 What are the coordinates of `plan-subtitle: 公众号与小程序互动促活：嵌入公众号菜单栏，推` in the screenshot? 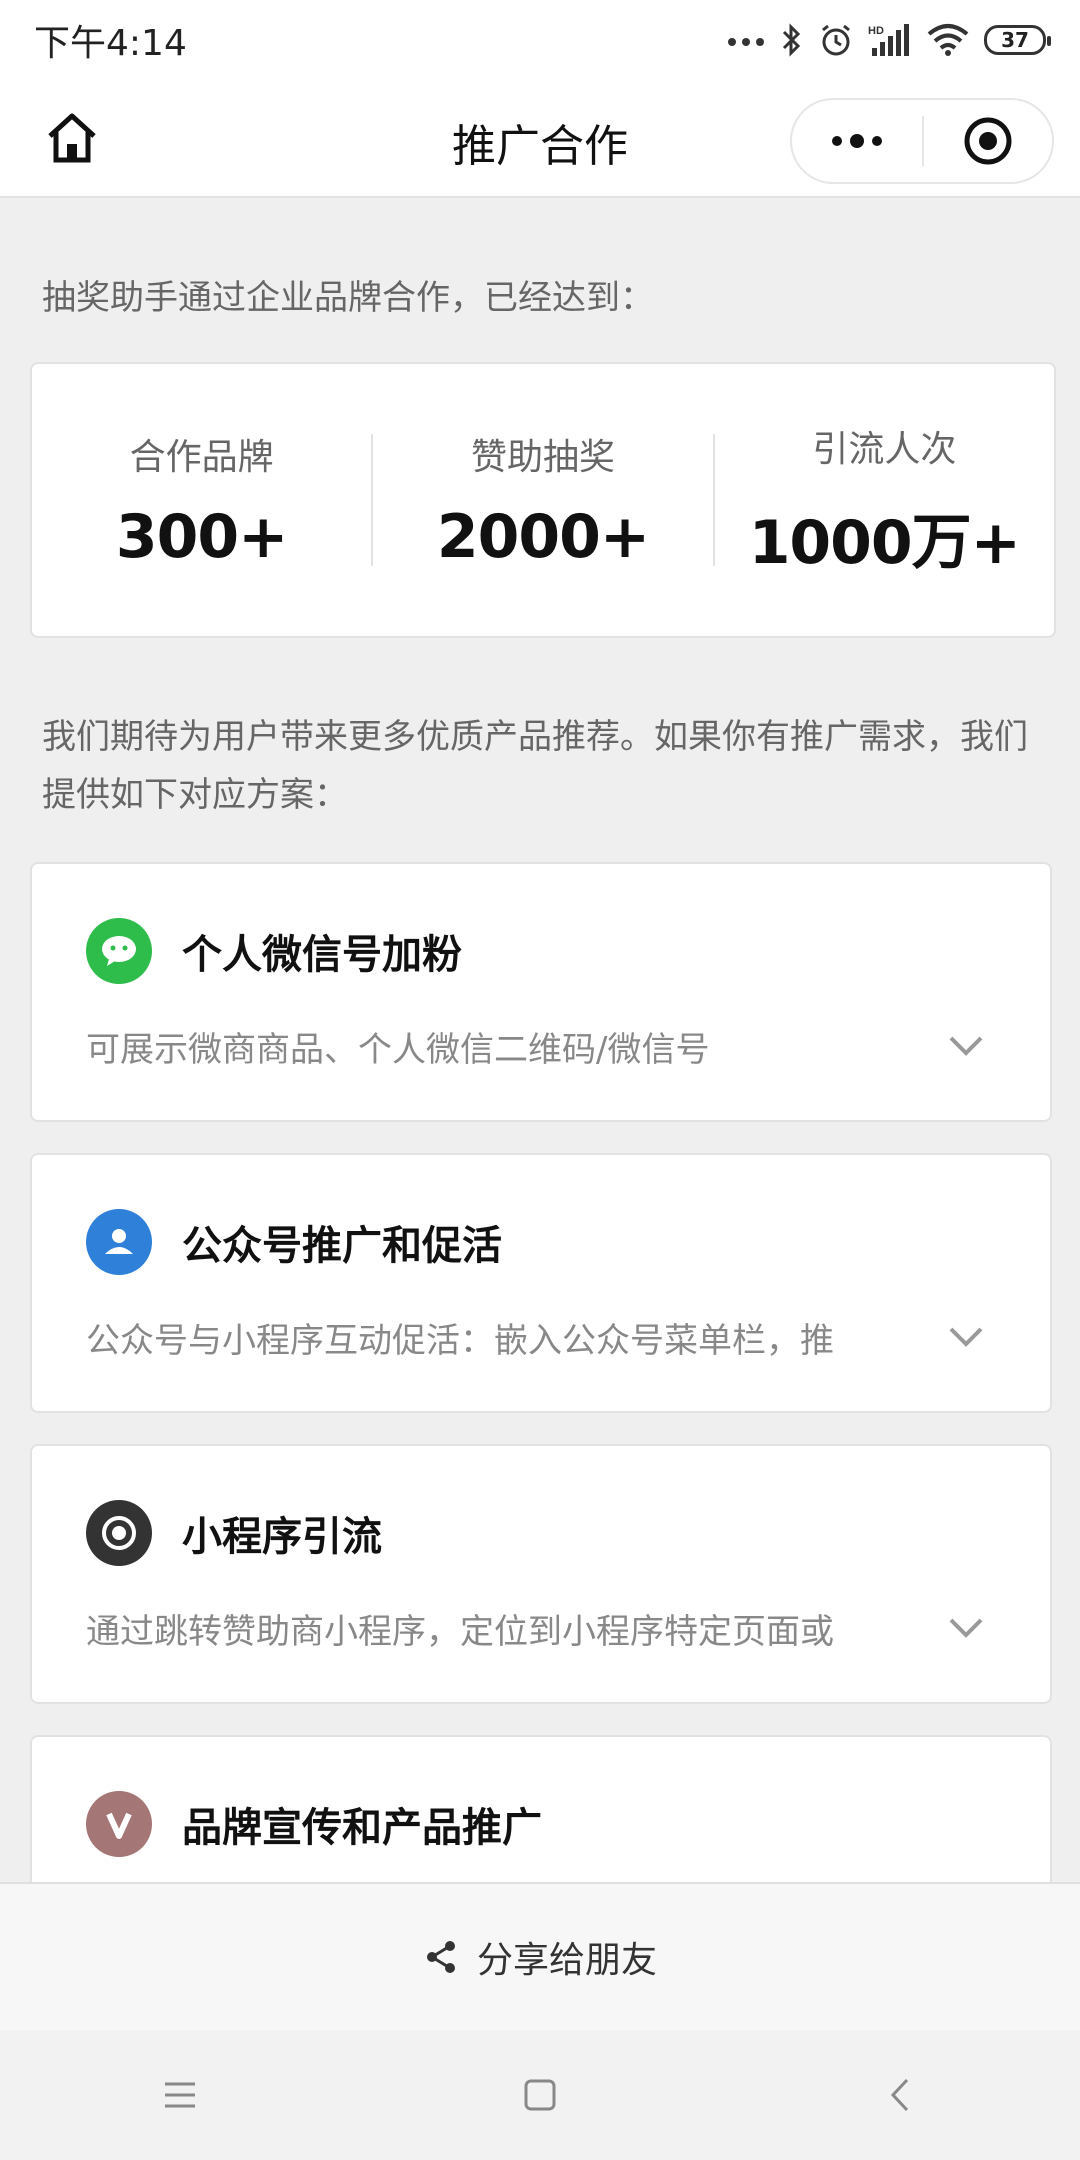 It's located at (460, 1341).